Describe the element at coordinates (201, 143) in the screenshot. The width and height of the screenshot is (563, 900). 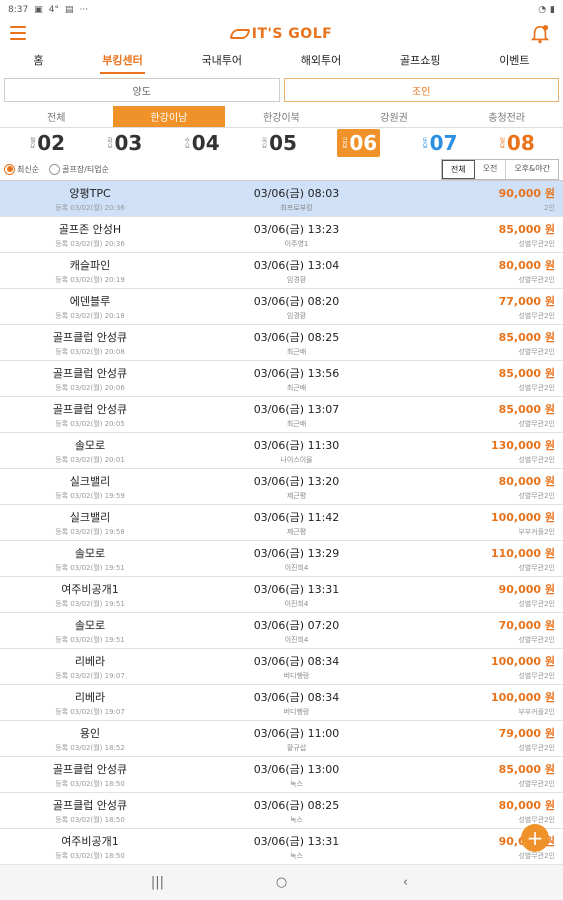
I see `date-item: 수요 04` at that location.